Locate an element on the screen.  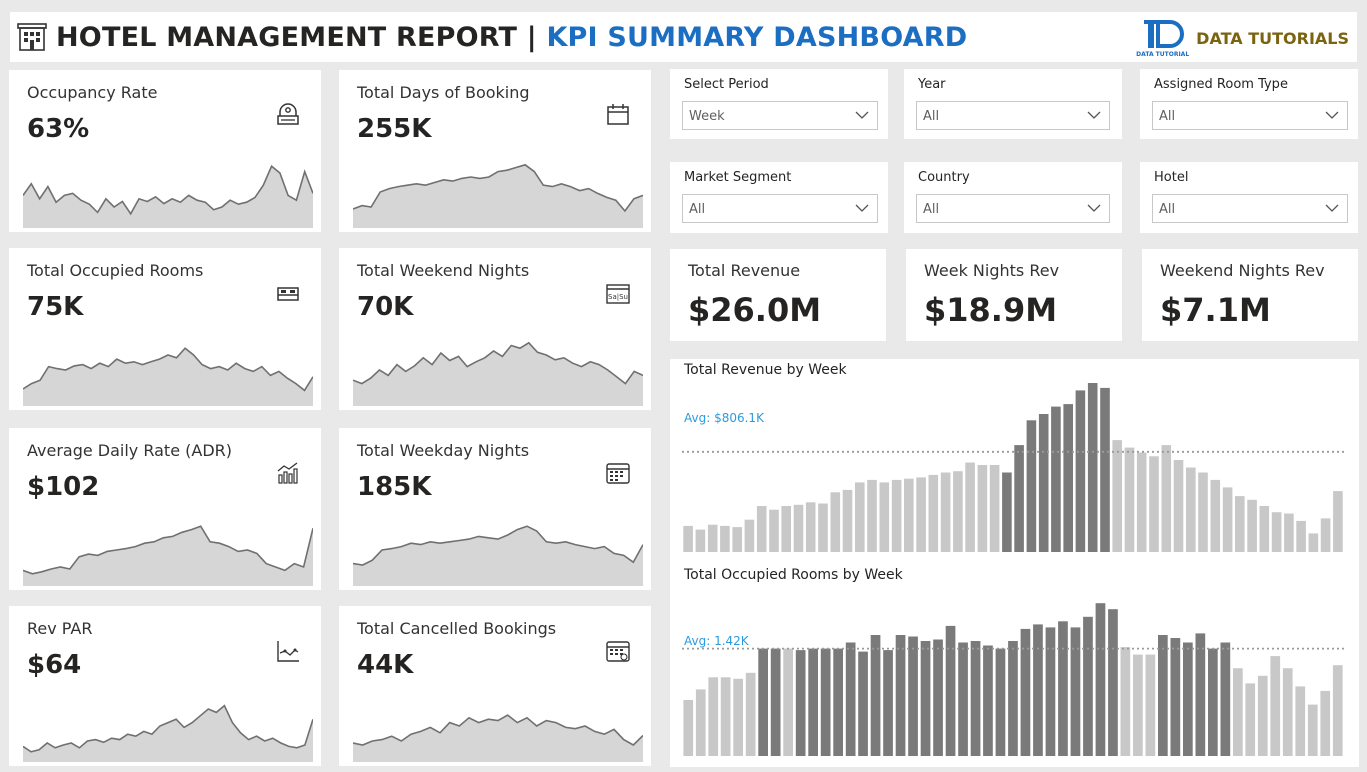
slicer-country: Country All is located at coordinates (1013, 197).